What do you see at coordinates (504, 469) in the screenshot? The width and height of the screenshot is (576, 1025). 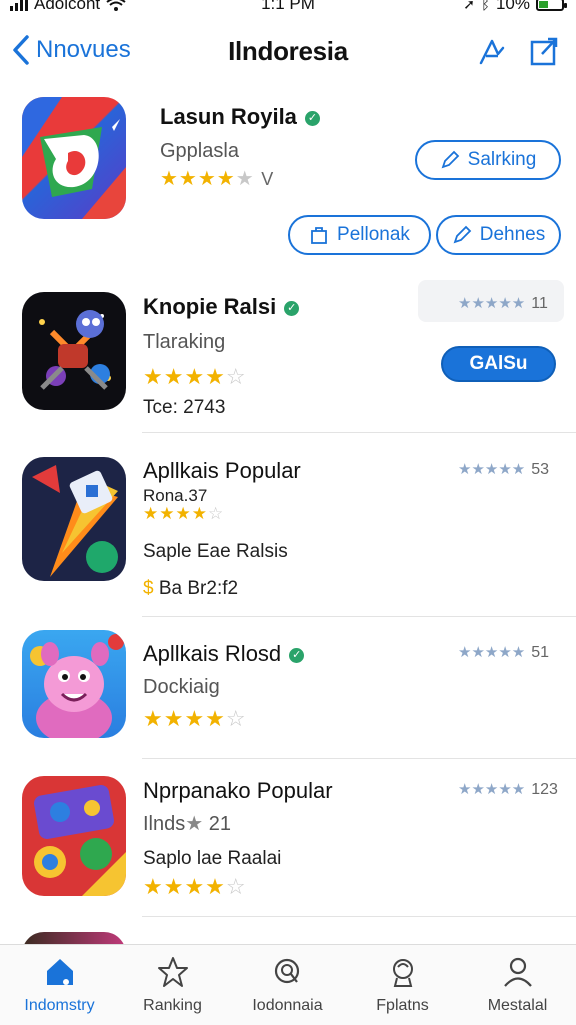 I see `side-rating: ★★★★★ 53` at bounding box center [504, 469].